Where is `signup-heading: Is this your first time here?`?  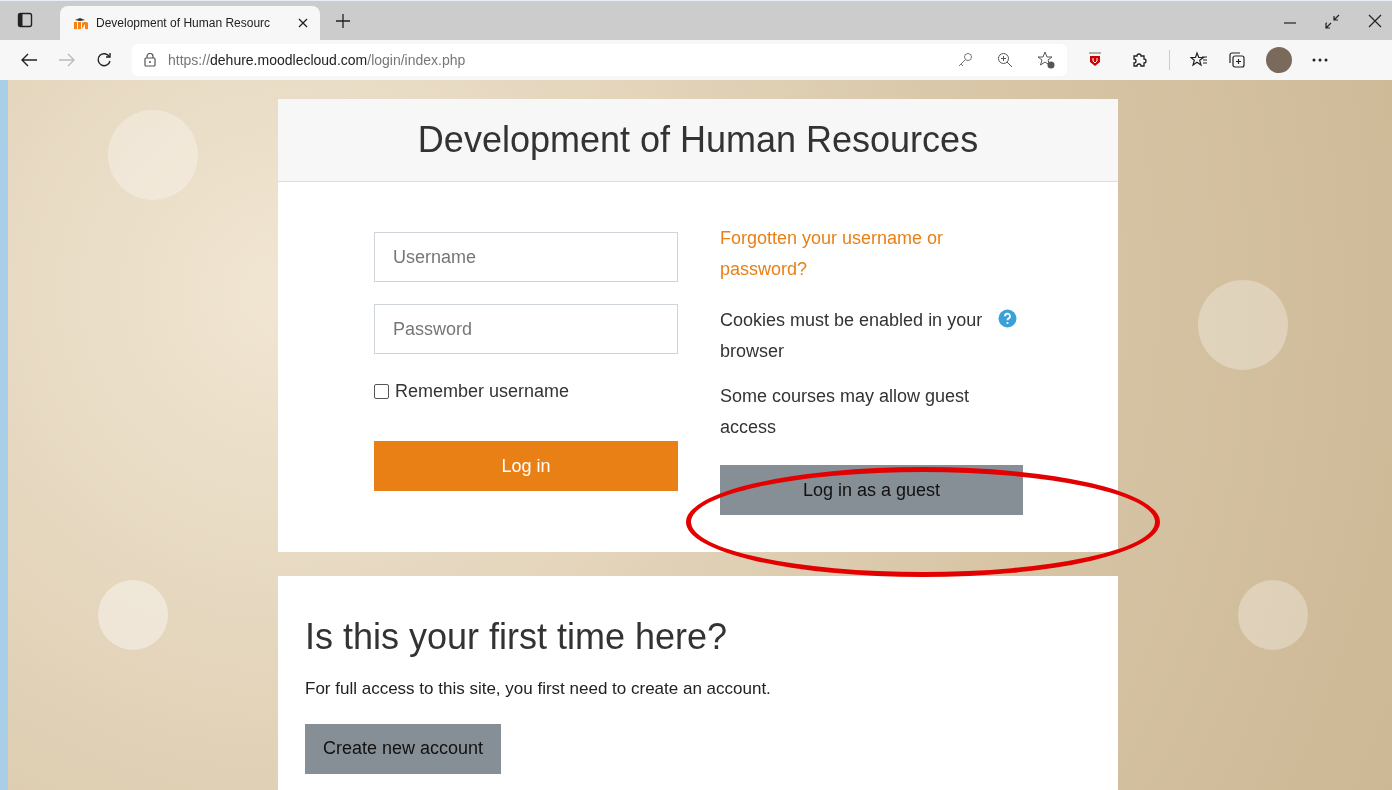 signup-heading: Is this your first time here? is located at coordinates (517, 637).